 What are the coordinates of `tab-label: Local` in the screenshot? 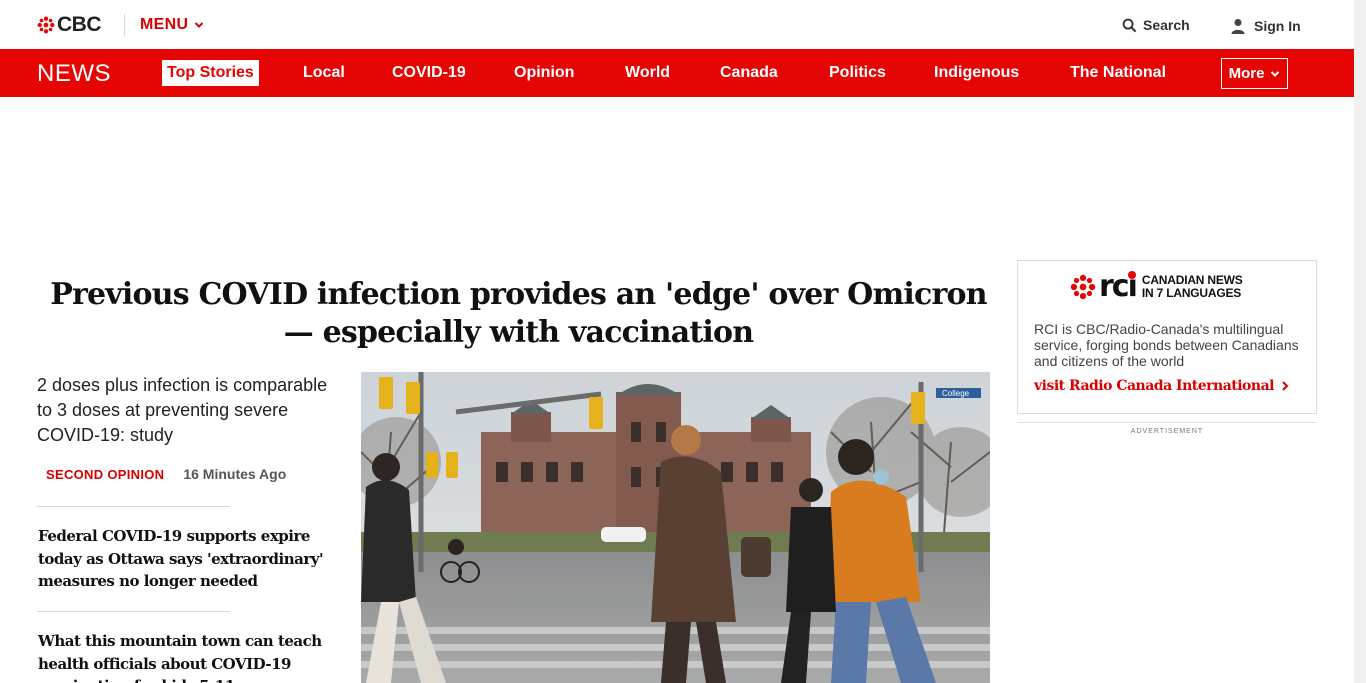 It's located at (324, 72).